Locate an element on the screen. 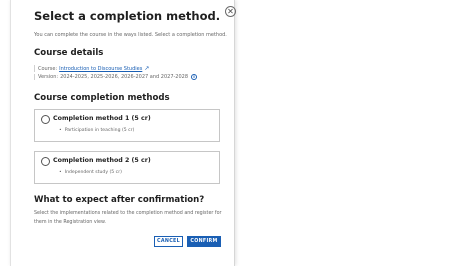 This screenshot has height=266, width=474. course-link: Introduction to Discourse Studies is located at coordinates (100, 69).